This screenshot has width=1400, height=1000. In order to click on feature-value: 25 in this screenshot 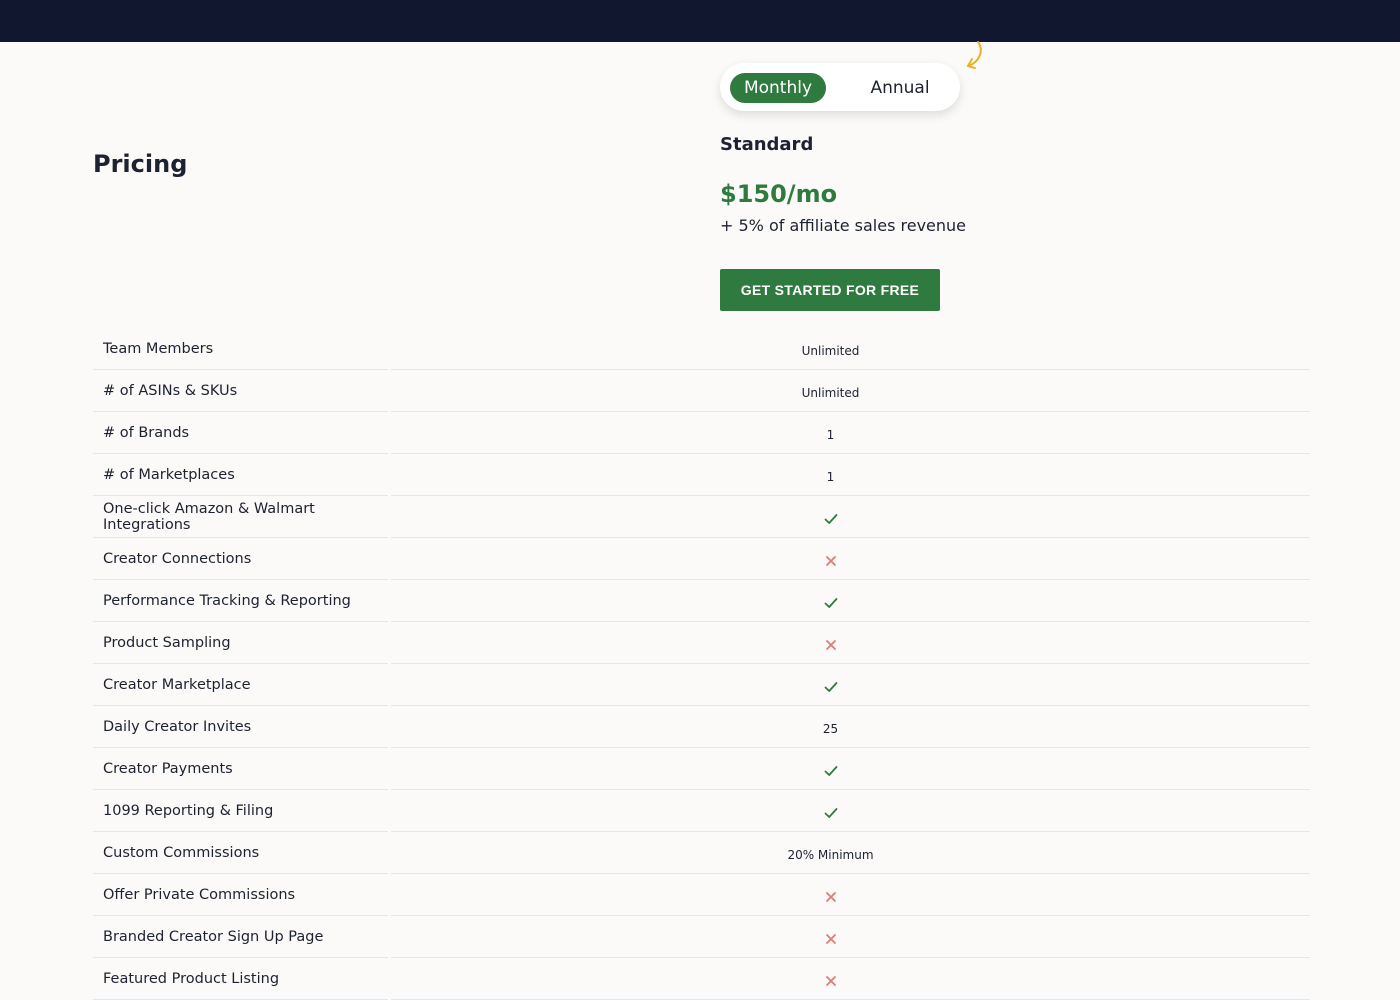, I will do `click(830, 728)`.